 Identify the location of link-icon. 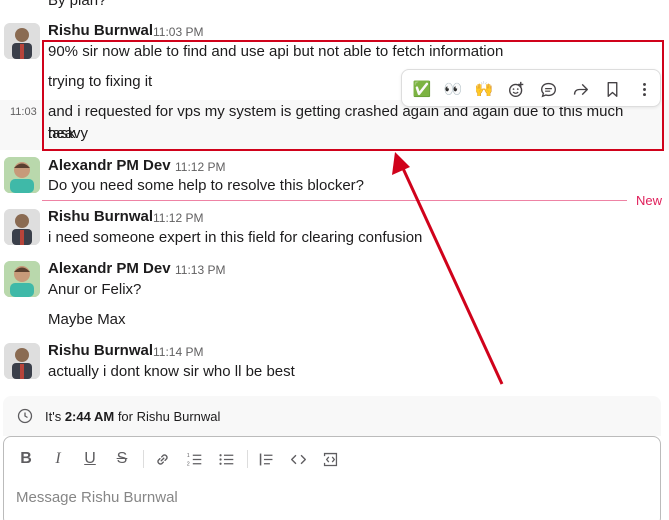
(162, 459).